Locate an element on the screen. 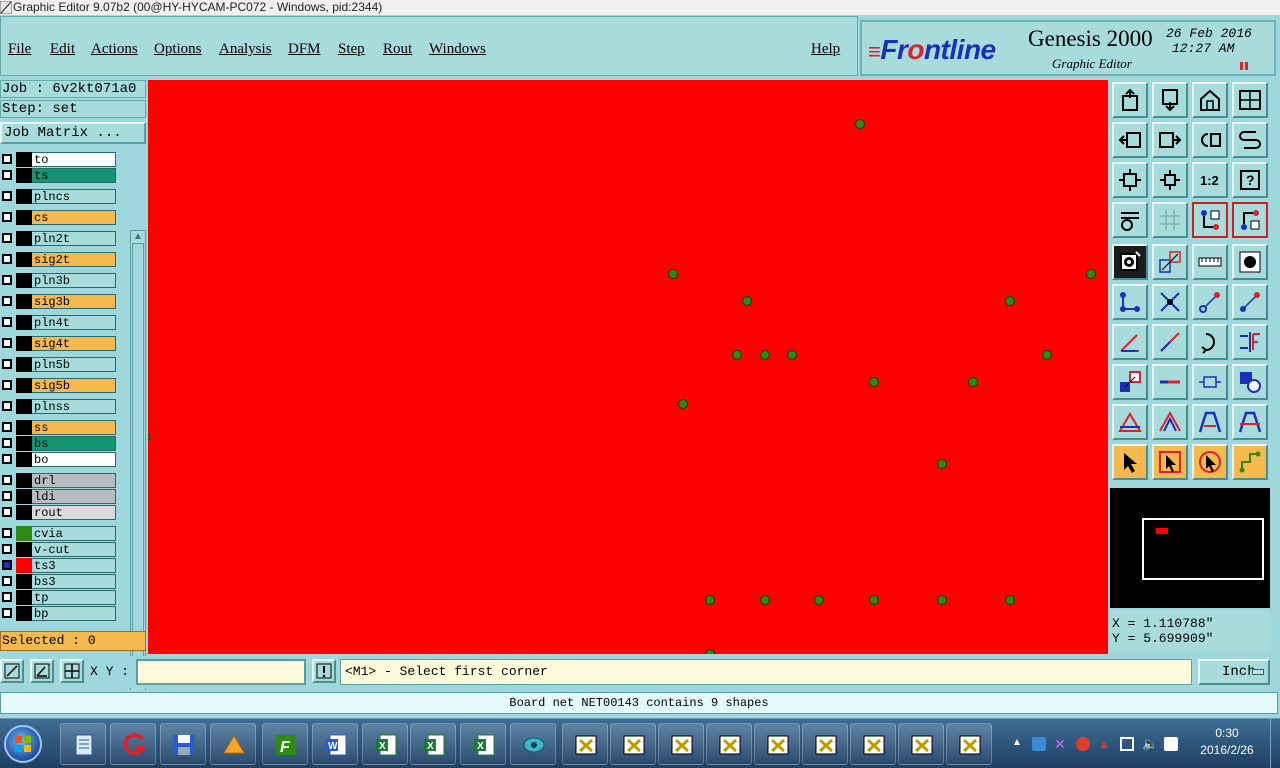  layer-row: pln4t is located at coordinates (58, 322).